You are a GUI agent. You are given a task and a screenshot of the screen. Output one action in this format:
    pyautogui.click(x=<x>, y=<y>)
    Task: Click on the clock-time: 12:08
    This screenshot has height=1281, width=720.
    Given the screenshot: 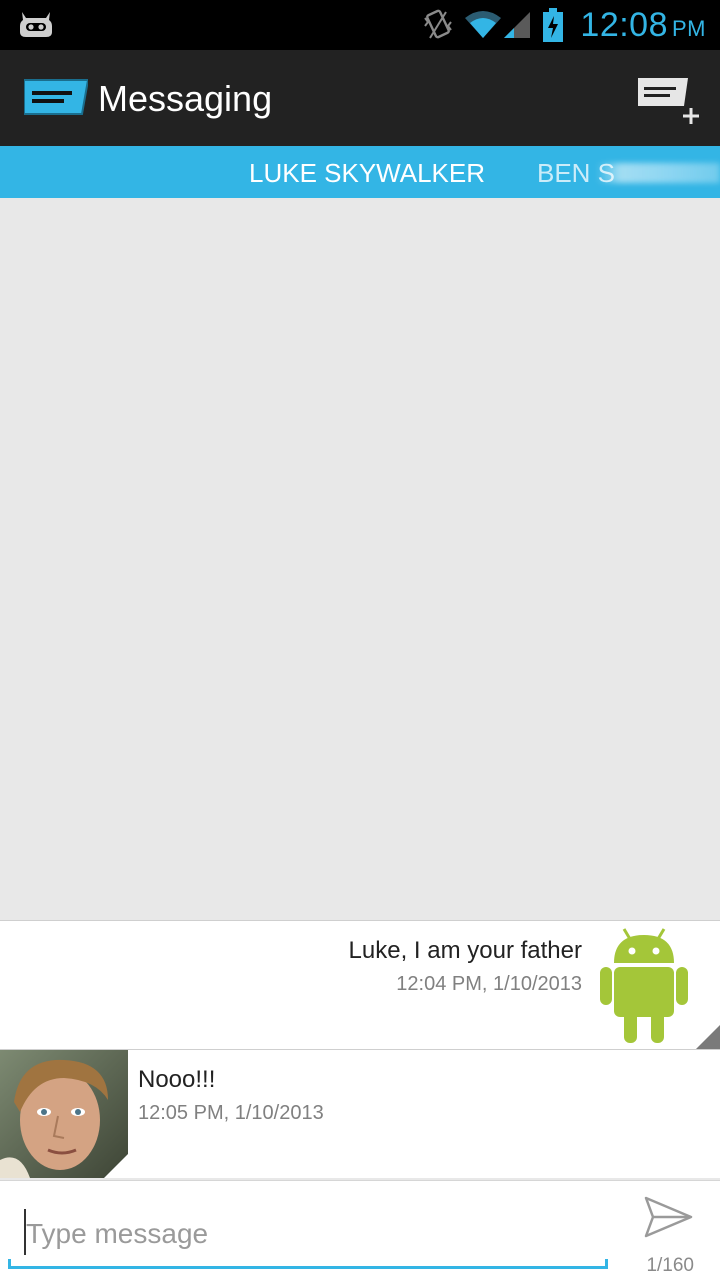 What is the action you would take?
    pyautogui.click(x=624, y=24)
    